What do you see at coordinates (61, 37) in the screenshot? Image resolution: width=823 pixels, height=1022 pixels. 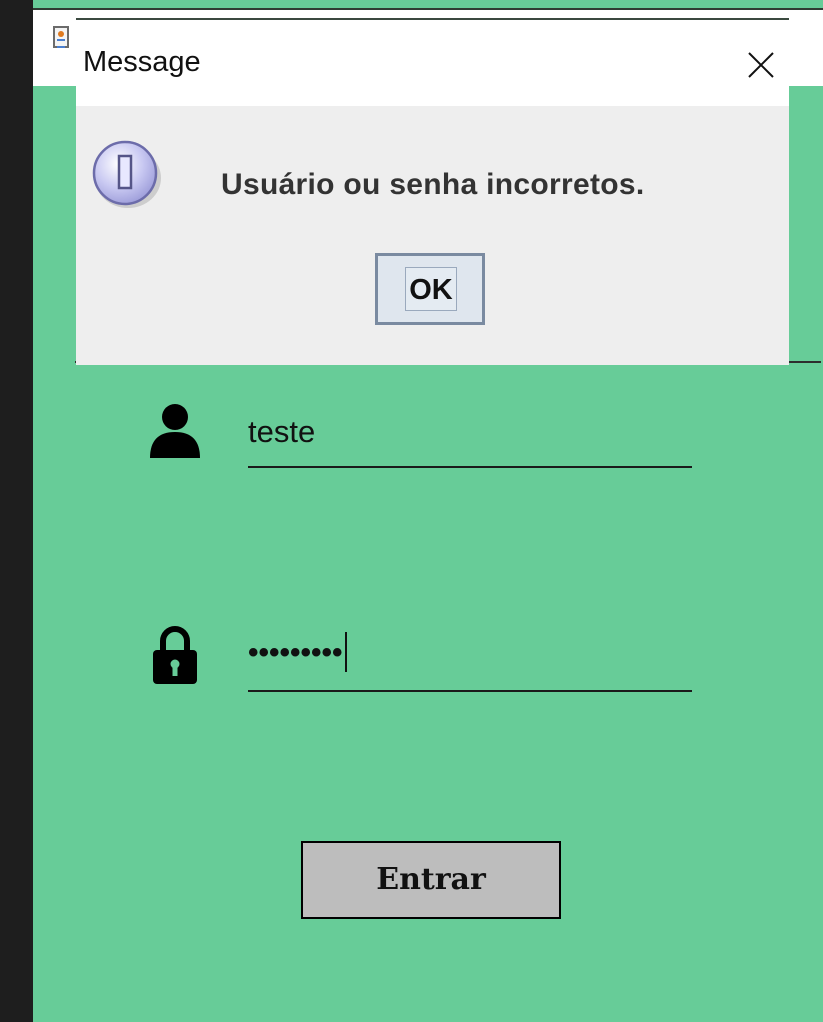 I see `app-icon` at bounding box center [61, 37].